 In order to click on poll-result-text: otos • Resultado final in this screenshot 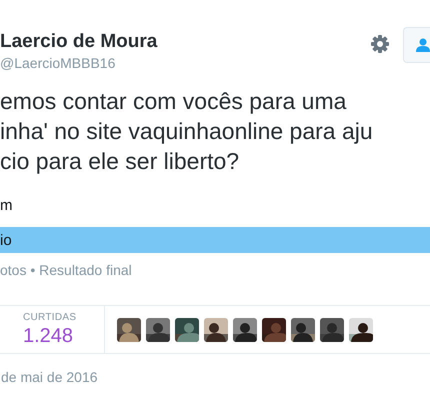, I will do `click(66, 270)`.